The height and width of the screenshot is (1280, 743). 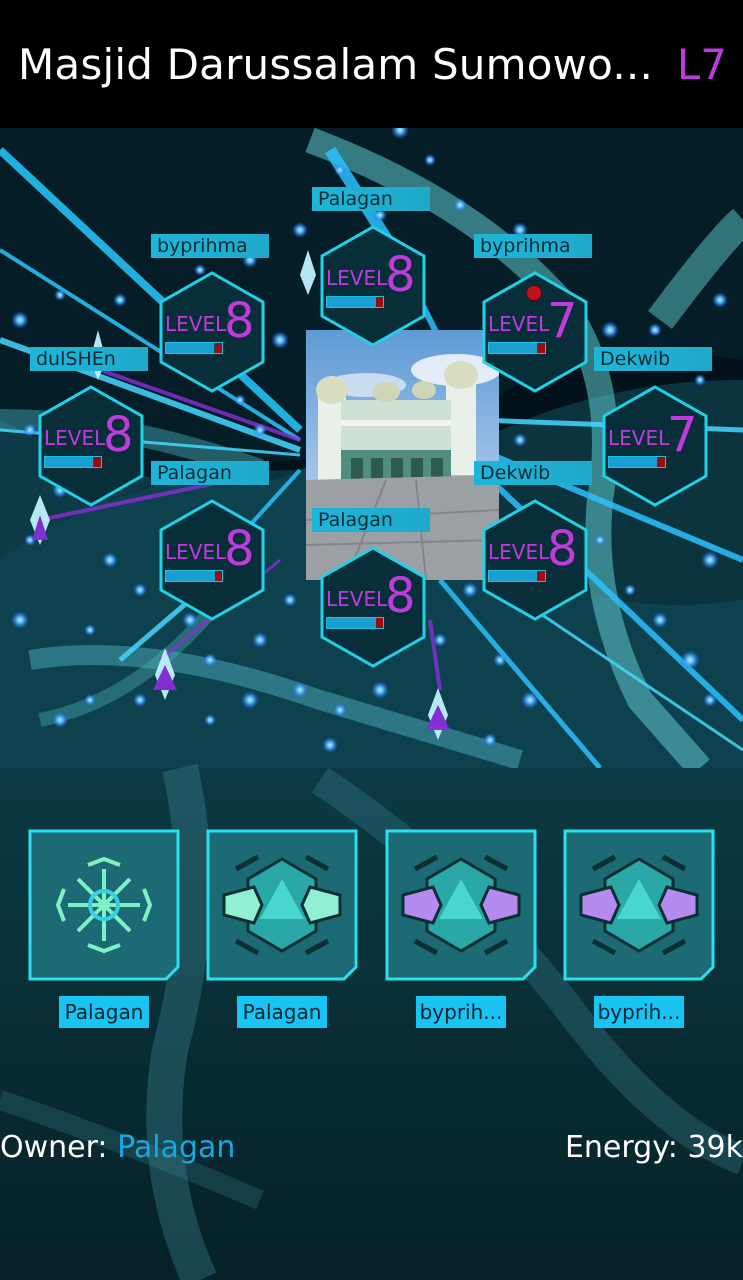 I want to click on status-dot-icon, so click(x=534, y=293).